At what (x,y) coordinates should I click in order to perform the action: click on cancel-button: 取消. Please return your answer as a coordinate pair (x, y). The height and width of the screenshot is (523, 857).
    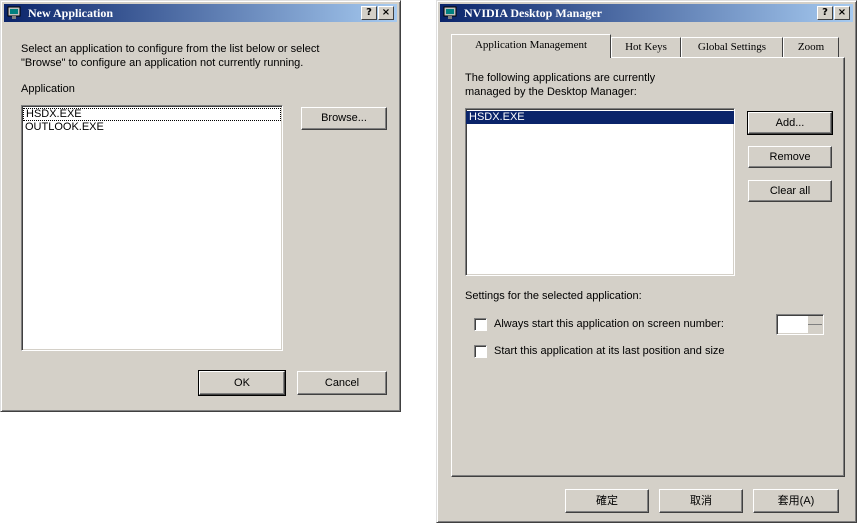
    Looking at the image, I should click on (701, 501).